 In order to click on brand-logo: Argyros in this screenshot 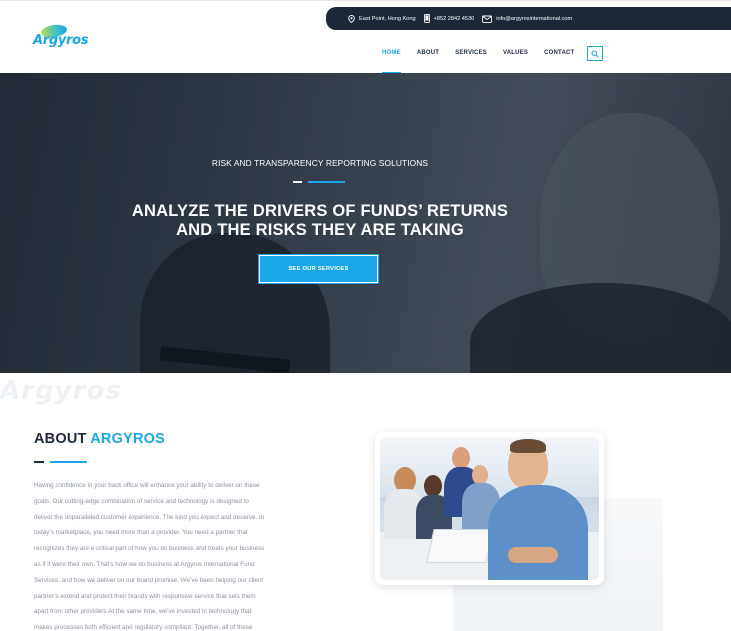, I will do `click(61, 37)`.